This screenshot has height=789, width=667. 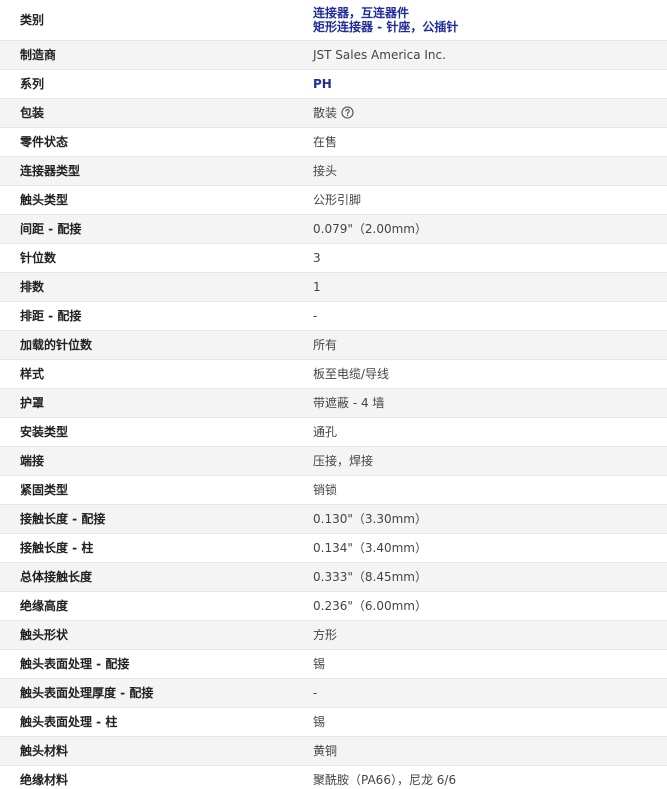 I want to click on spec-row-insulation-material: 绝缘材料 聚酰胺（PA66），尼龙 6/6, so click(x=333, y=777).